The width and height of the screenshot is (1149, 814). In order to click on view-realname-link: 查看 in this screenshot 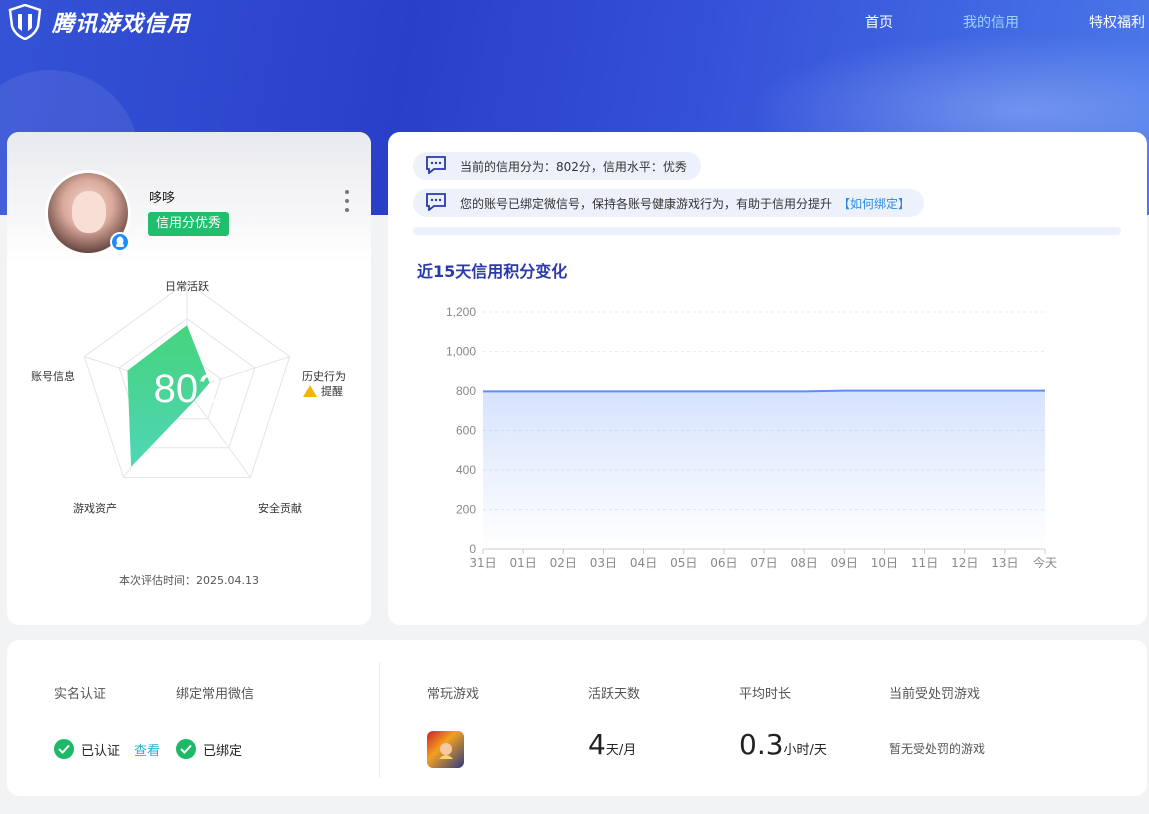, I will do `click(147, 749)`.